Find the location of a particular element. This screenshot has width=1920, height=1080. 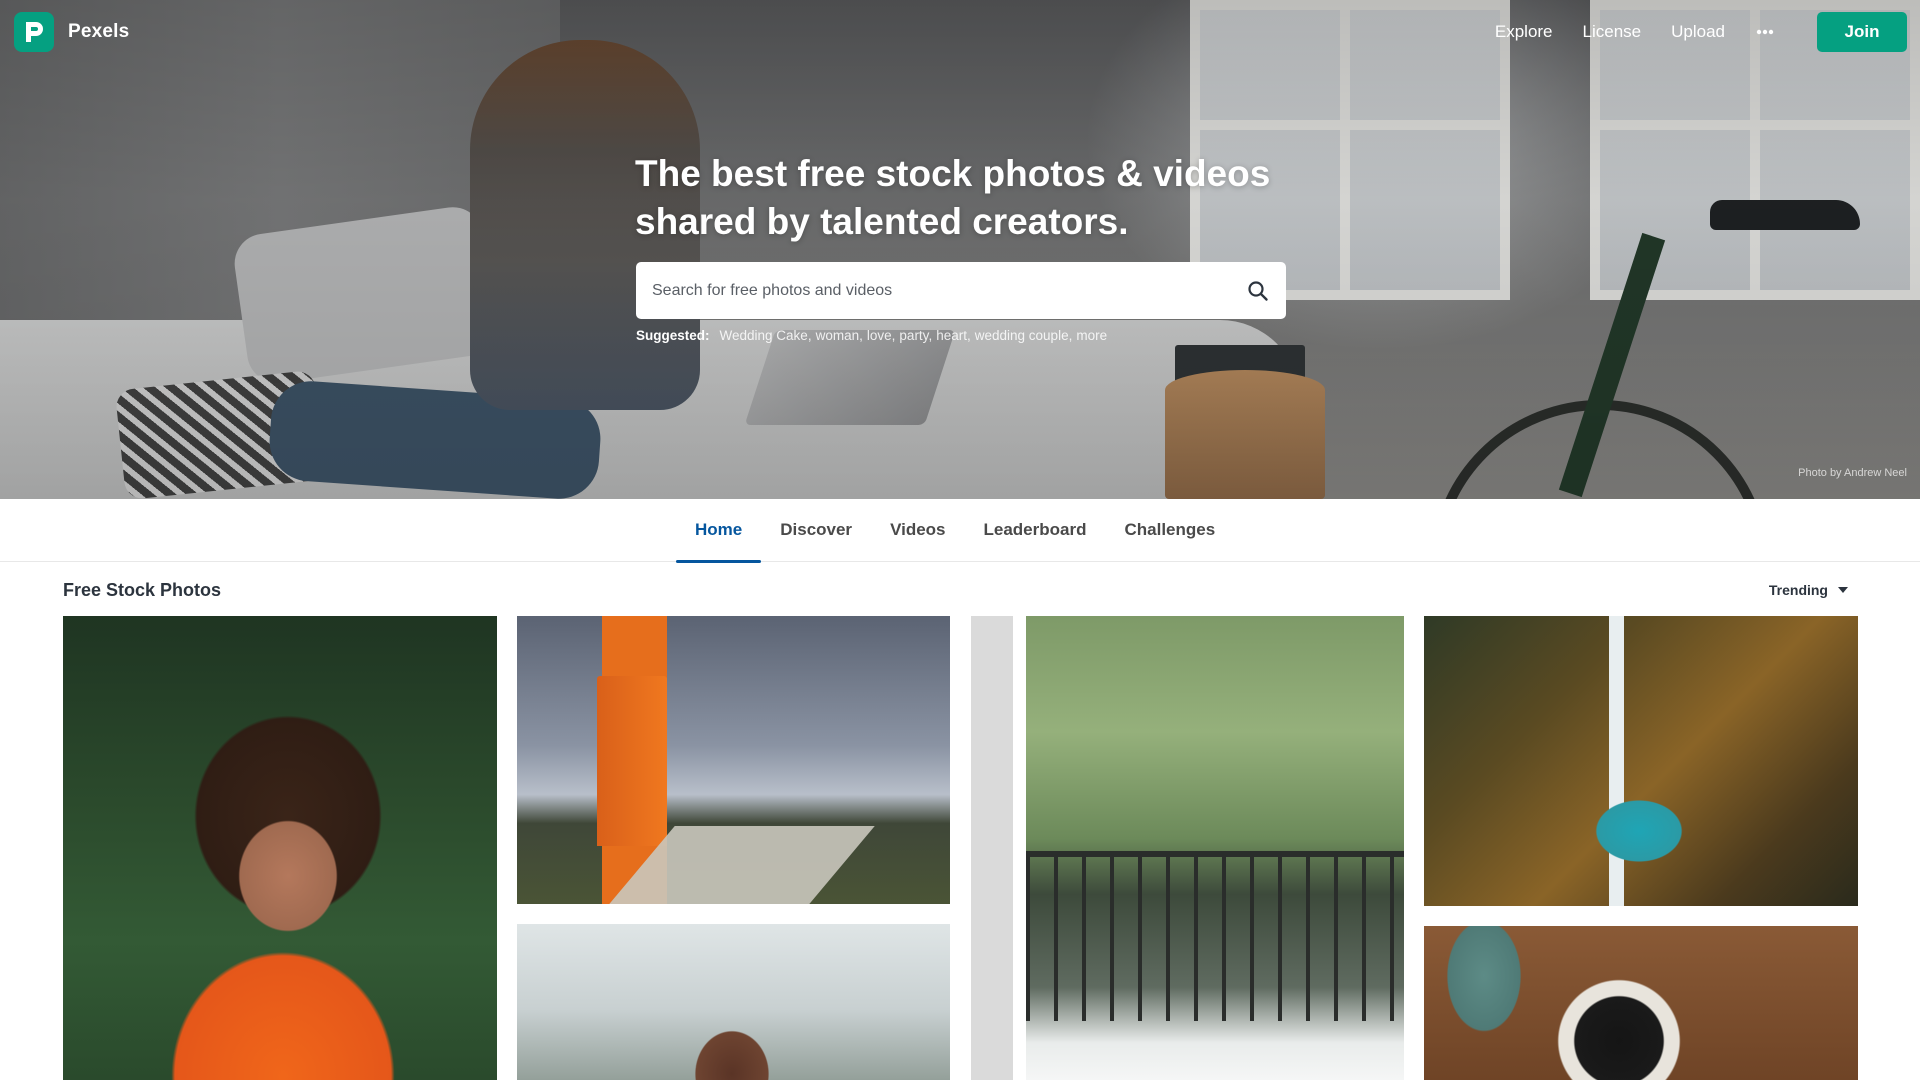

tab-discover: Discover is located at coordinates (816, 530).